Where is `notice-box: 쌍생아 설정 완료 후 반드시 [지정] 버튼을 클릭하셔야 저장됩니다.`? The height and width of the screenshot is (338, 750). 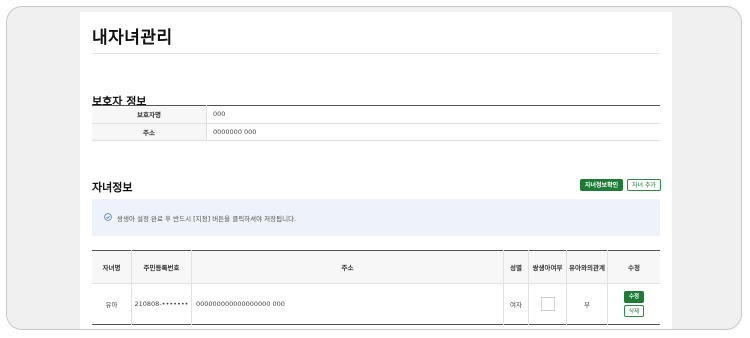
notice-box: 쌍생아 설정 완료 후 반드시 [지정] 버튼을 클릭하셔야 저장됩니다. is located at coordinates (376, 217).